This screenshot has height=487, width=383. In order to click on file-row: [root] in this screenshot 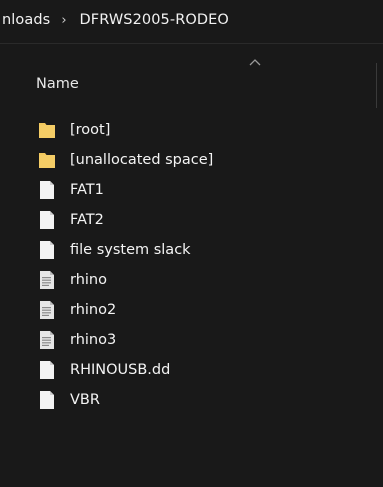, I will do `click(191, 130)`.